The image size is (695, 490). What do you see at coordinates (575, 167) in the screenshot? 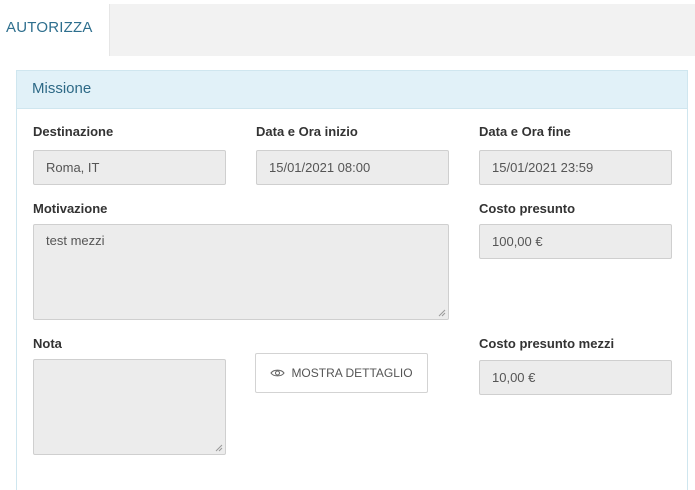
I see `data-fine-field: 15/01/2021 23:59` at bounding box center [575, 167].